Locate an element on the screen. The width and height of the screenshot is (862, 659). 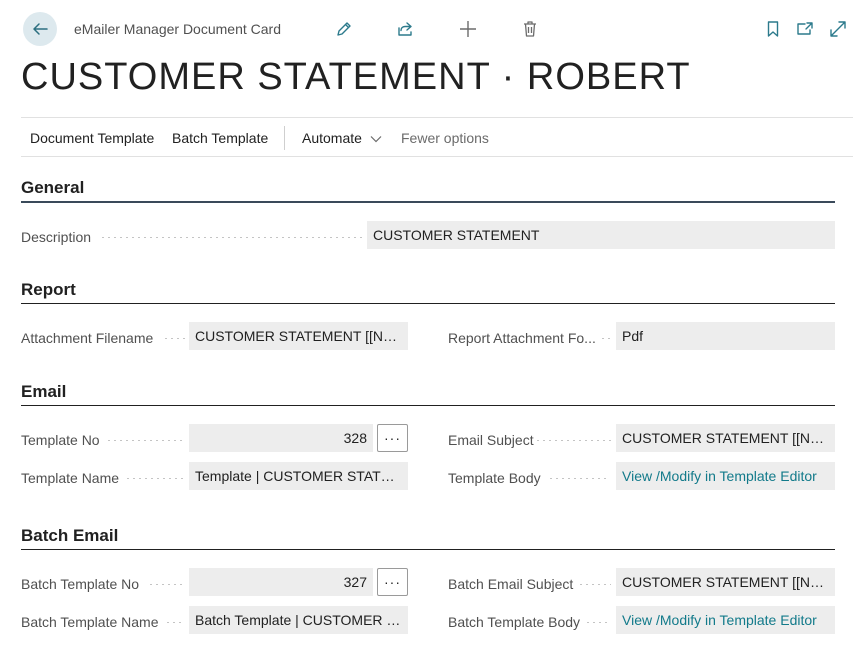
delete-button is located at coordinates (530, 29).